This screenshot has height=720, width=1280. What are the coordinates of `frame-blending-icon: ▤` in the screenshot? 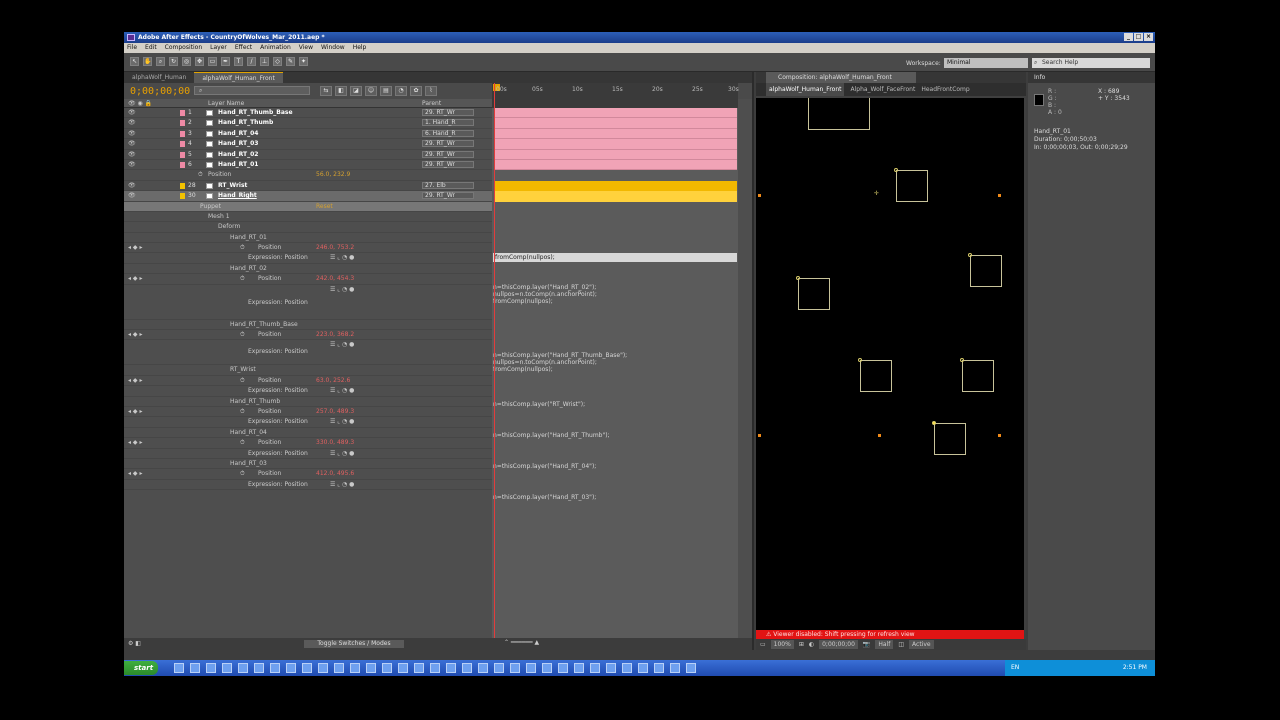 It's located at (386, 91).